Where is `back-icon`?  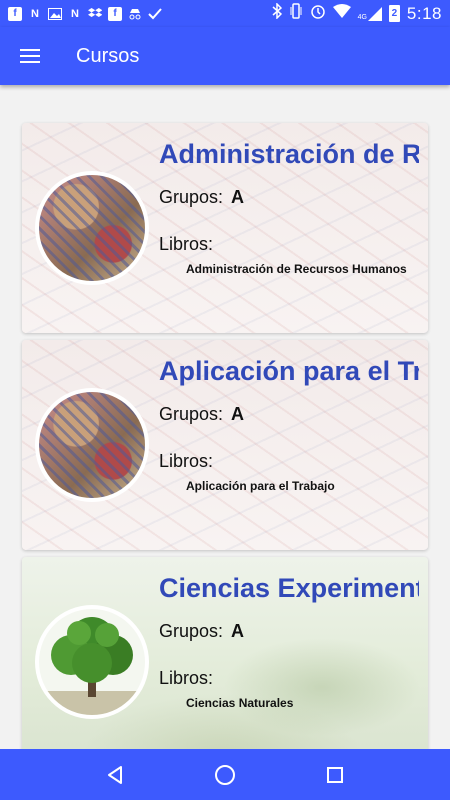 back-icon is located at coordinates (115, 774).